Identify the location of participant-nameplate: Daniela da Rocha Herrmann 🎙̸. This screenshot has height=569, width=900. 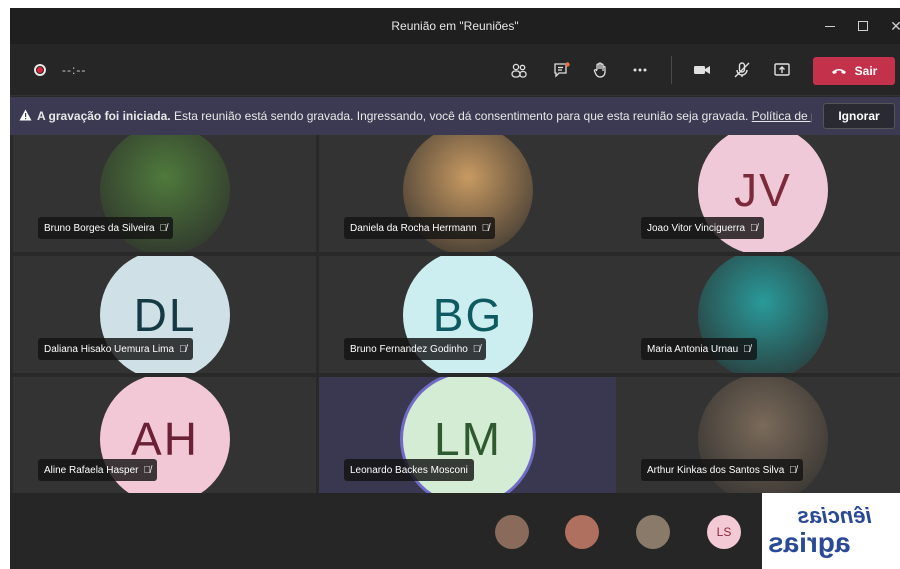
(420, 228).